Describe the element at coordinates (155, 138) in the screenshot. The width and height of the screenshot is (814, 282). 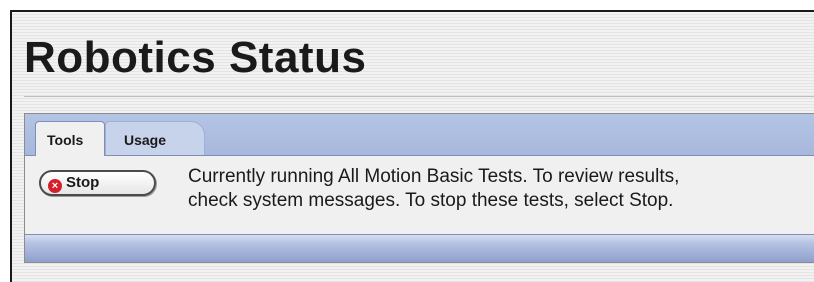
I see `tab-usage: Usage` at that location.